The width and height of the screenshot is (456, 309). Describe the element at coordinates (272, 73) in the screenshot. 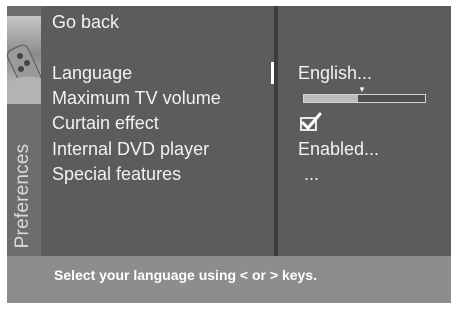

I see `selection-cursor` at that location.